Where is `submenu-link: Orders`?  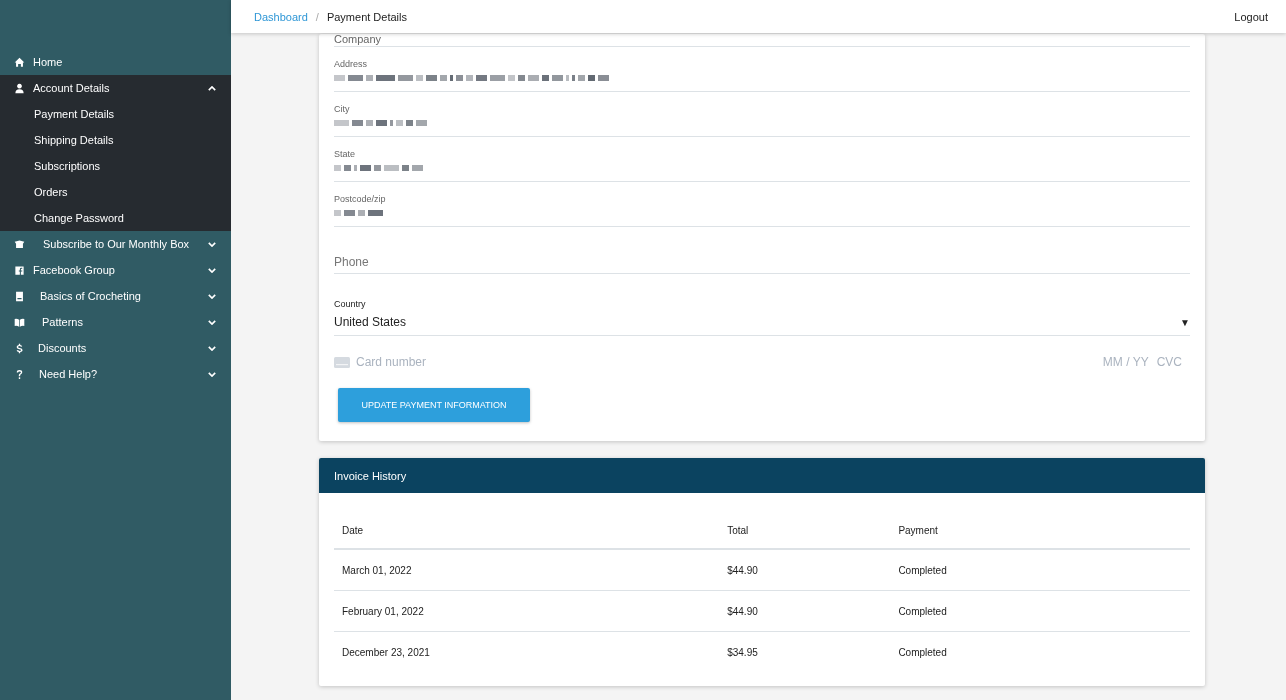 submenu-link: Orders is located at coordinates (115, 192).